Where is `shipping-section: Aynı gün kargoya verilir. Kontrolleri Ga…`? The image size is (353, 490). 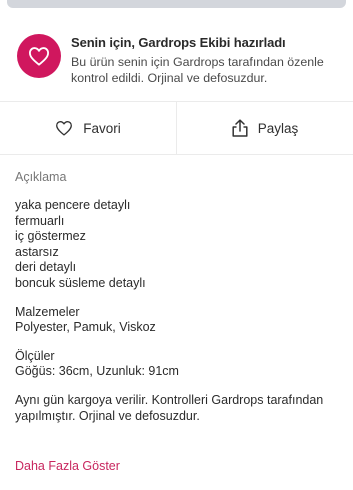 shipping-section: Aynı gün kargoya verilir. Kontrolleri Ga… is located at coordinates (180, 408).